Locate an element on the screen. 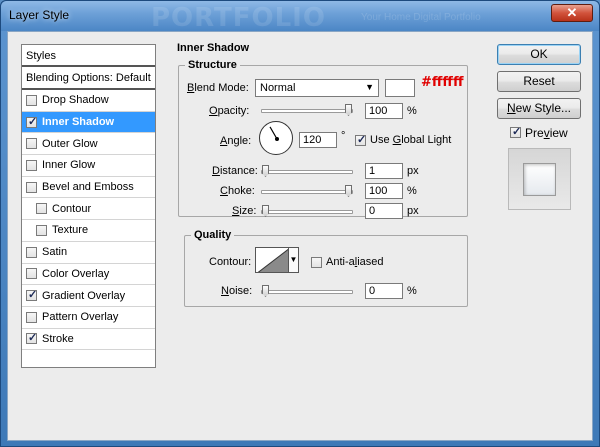 This screenshot has height=447, width=600. structure-title: Structure is located at coordinates (212, 65).